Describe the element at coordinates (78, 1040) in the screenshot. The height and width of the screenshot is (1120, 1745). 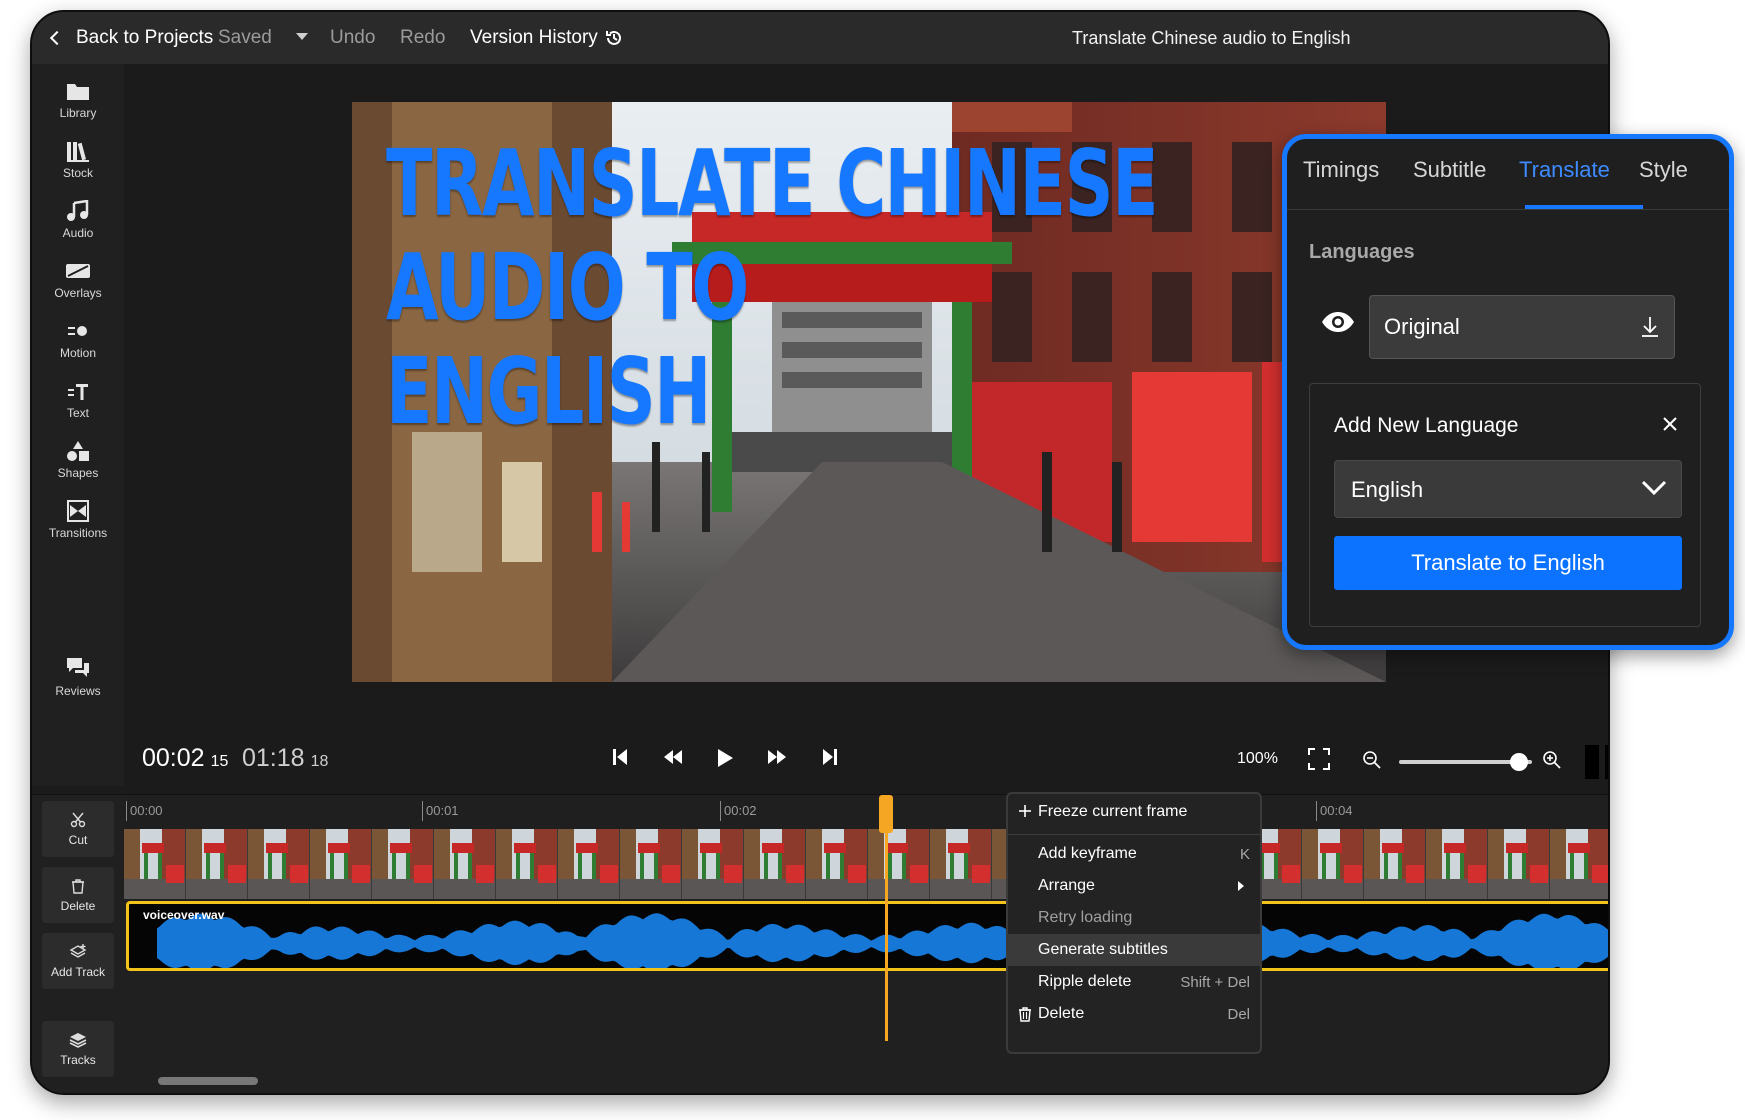
I see `layers-icon` at that location.